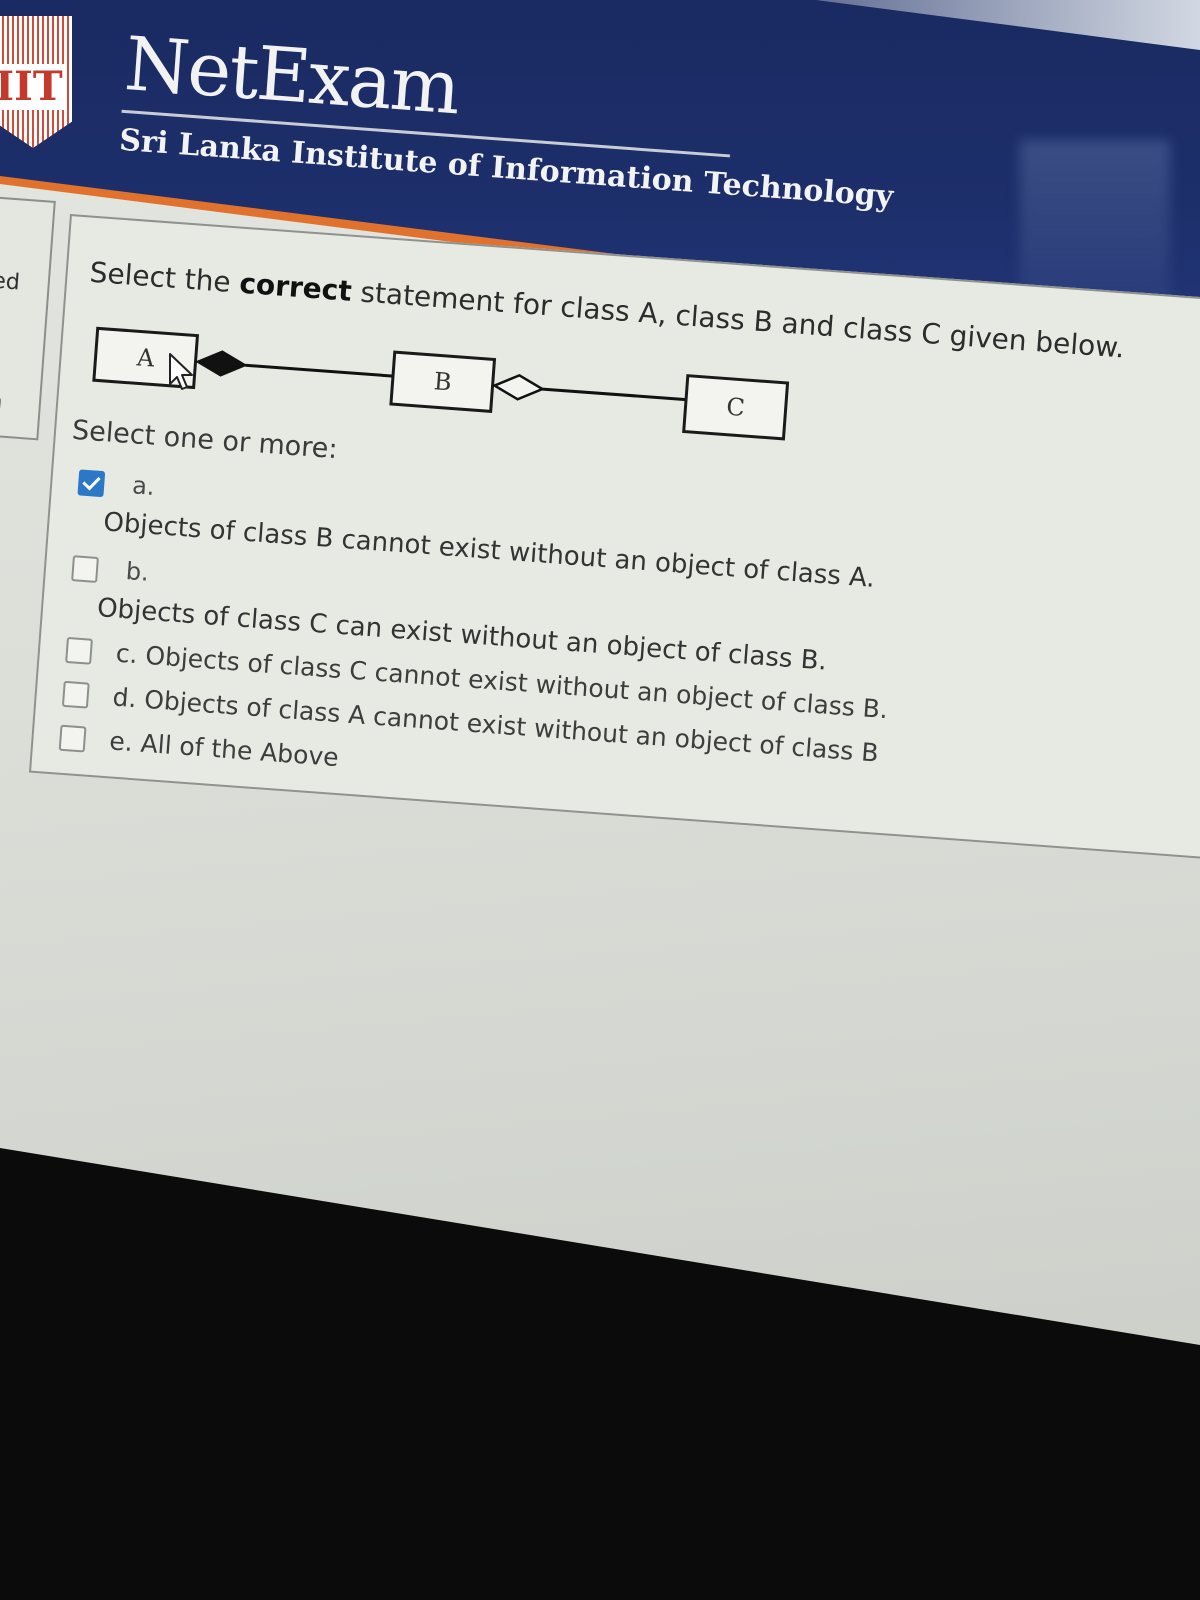 The height and width of the screenshot is (1600, 1200). What do you see at coordinates (145, 357) in the screenshot?
I see `class-a-label: A` at bounding box center [145, 357].